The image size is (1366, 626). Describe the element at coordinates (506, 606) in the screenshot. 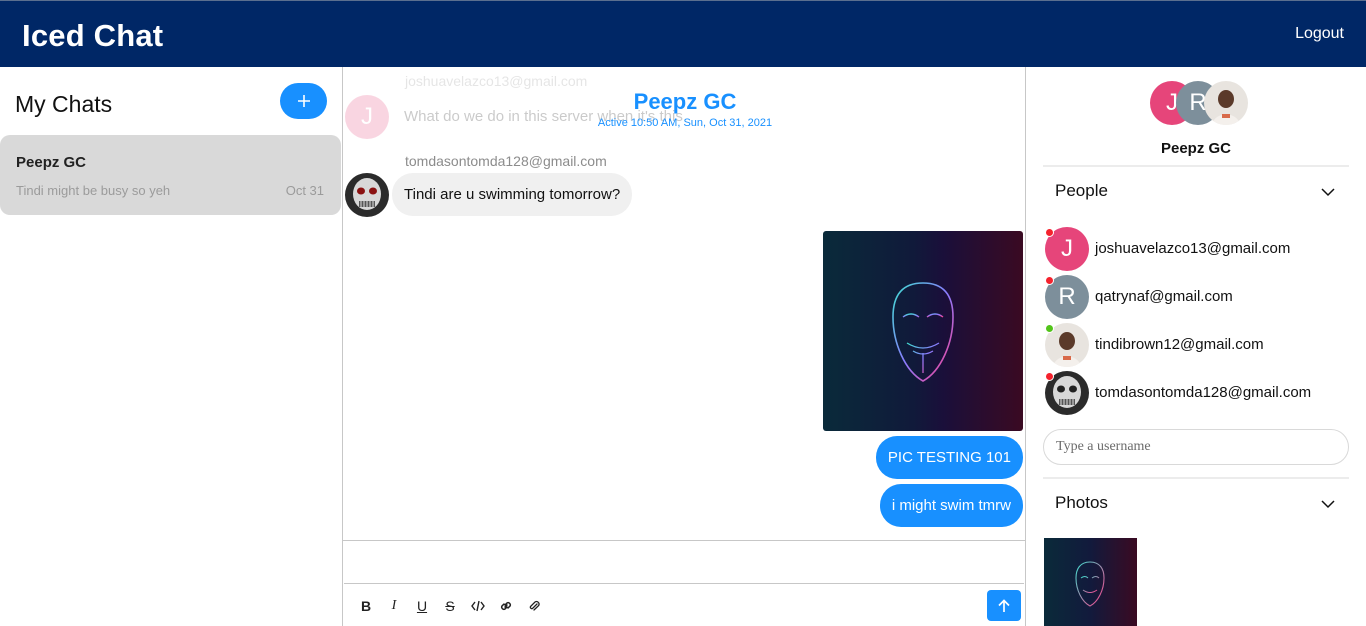

I see `link-icon` at that location.